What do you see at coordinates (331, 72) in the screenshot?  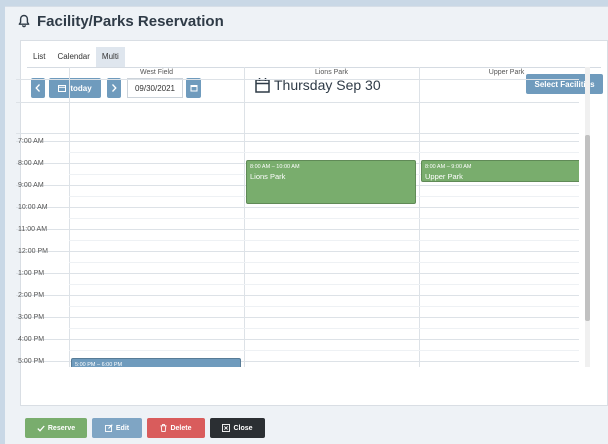 I see `column-header-lions-park: Lions Park` at bounding box center [331, 72].